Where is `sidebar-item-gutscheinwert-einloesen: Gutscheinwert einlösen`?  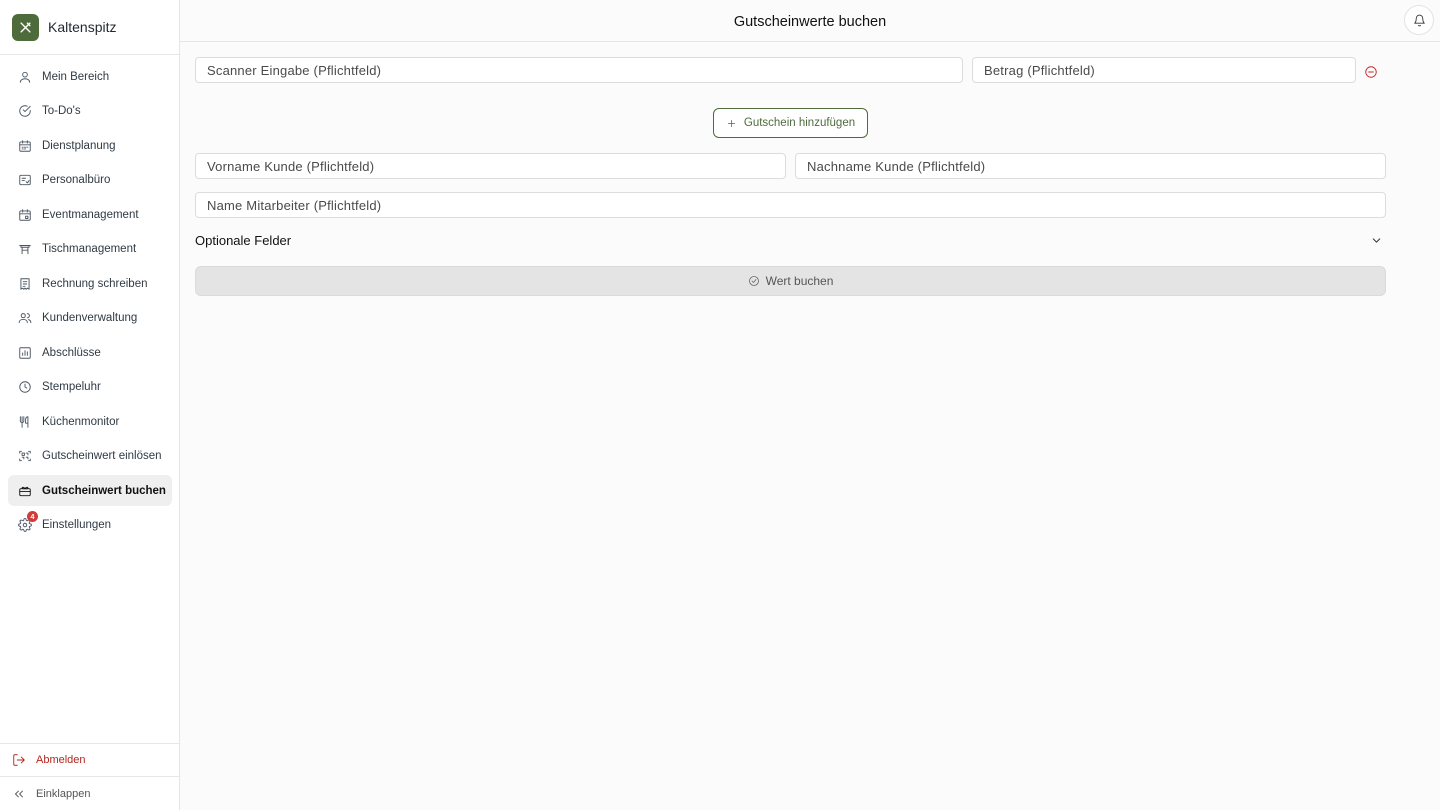 sidebar-item-gutscheinwert-einloesen: Gutscheinwert einlösen is located at coordinates (90, 456).